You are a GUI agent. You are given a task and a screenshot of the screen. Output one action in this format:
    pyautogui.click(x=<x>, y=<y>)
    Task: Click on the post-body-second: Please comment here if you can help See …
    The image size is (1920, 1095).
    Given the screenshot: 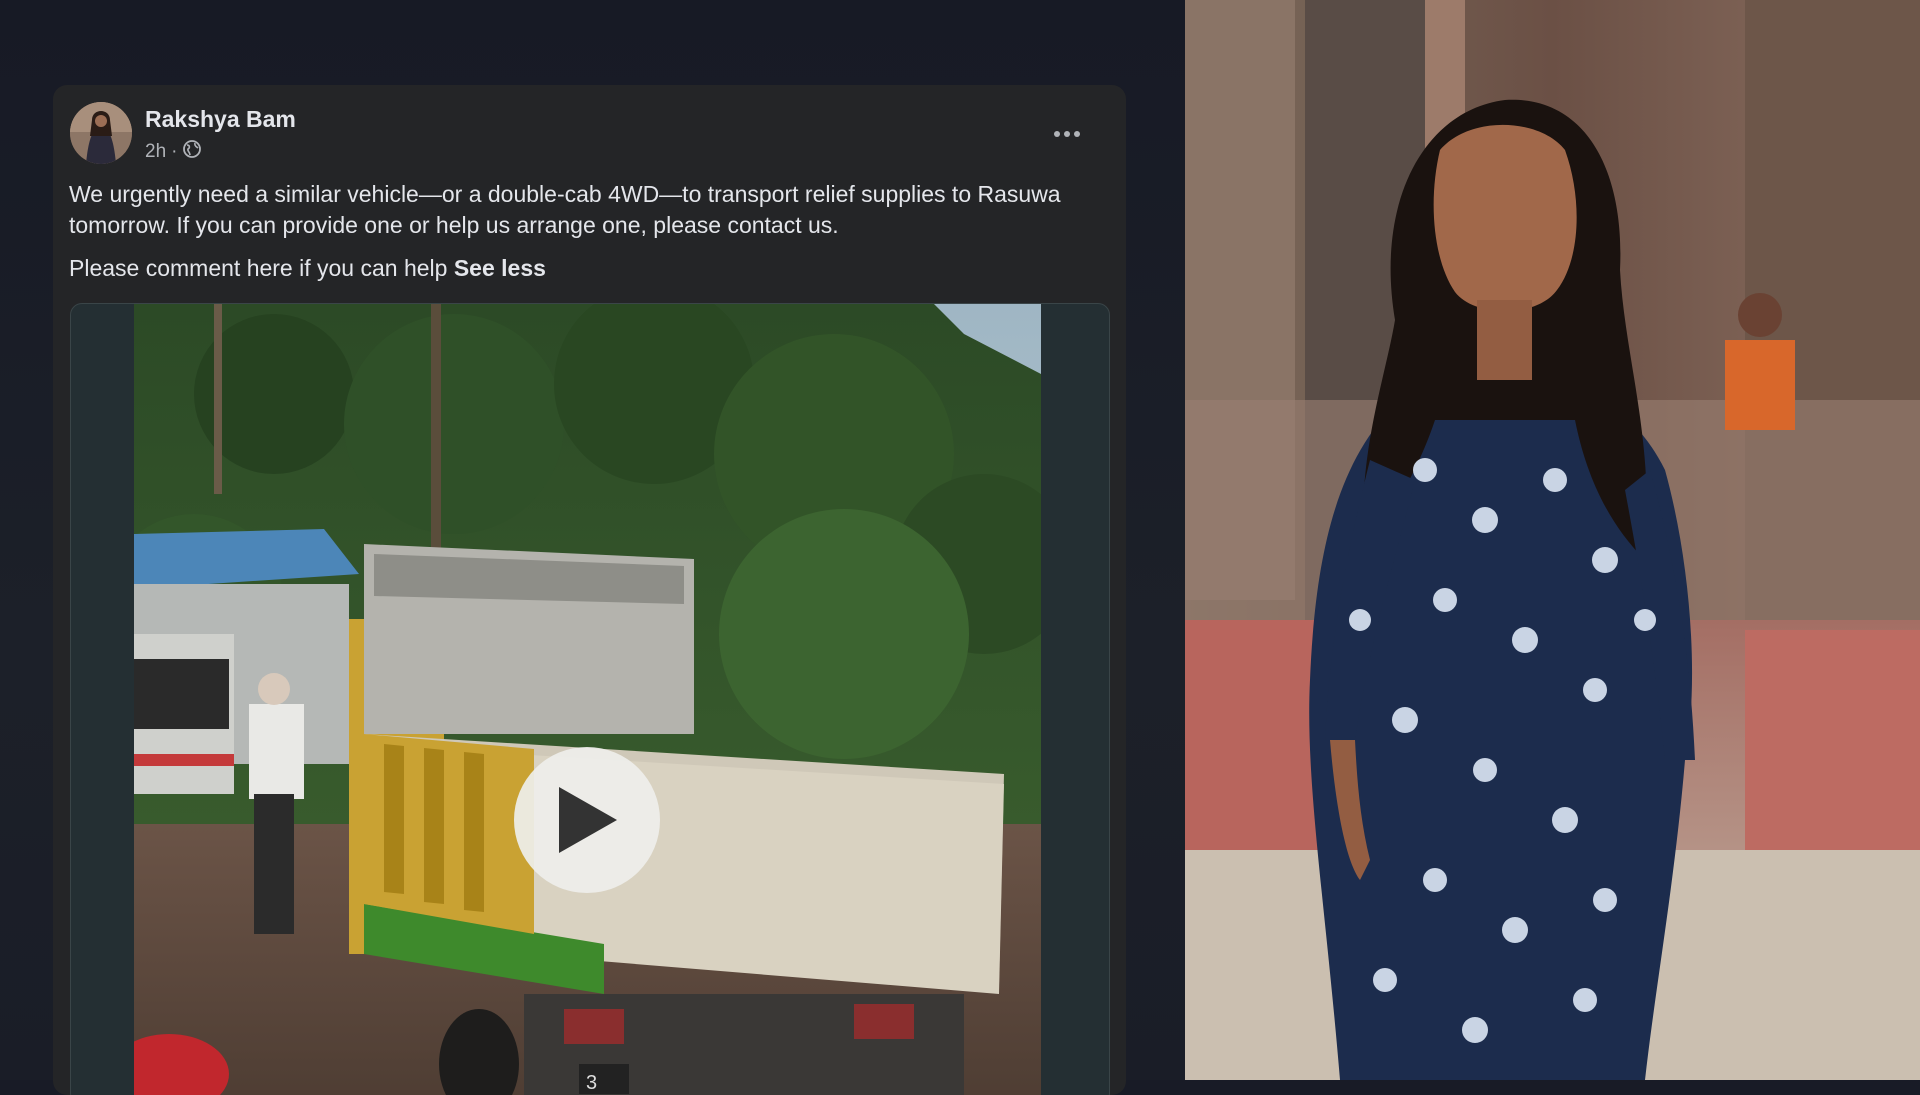 What is the action you would take?
    pyautogui.click(x=582, y=268)
    